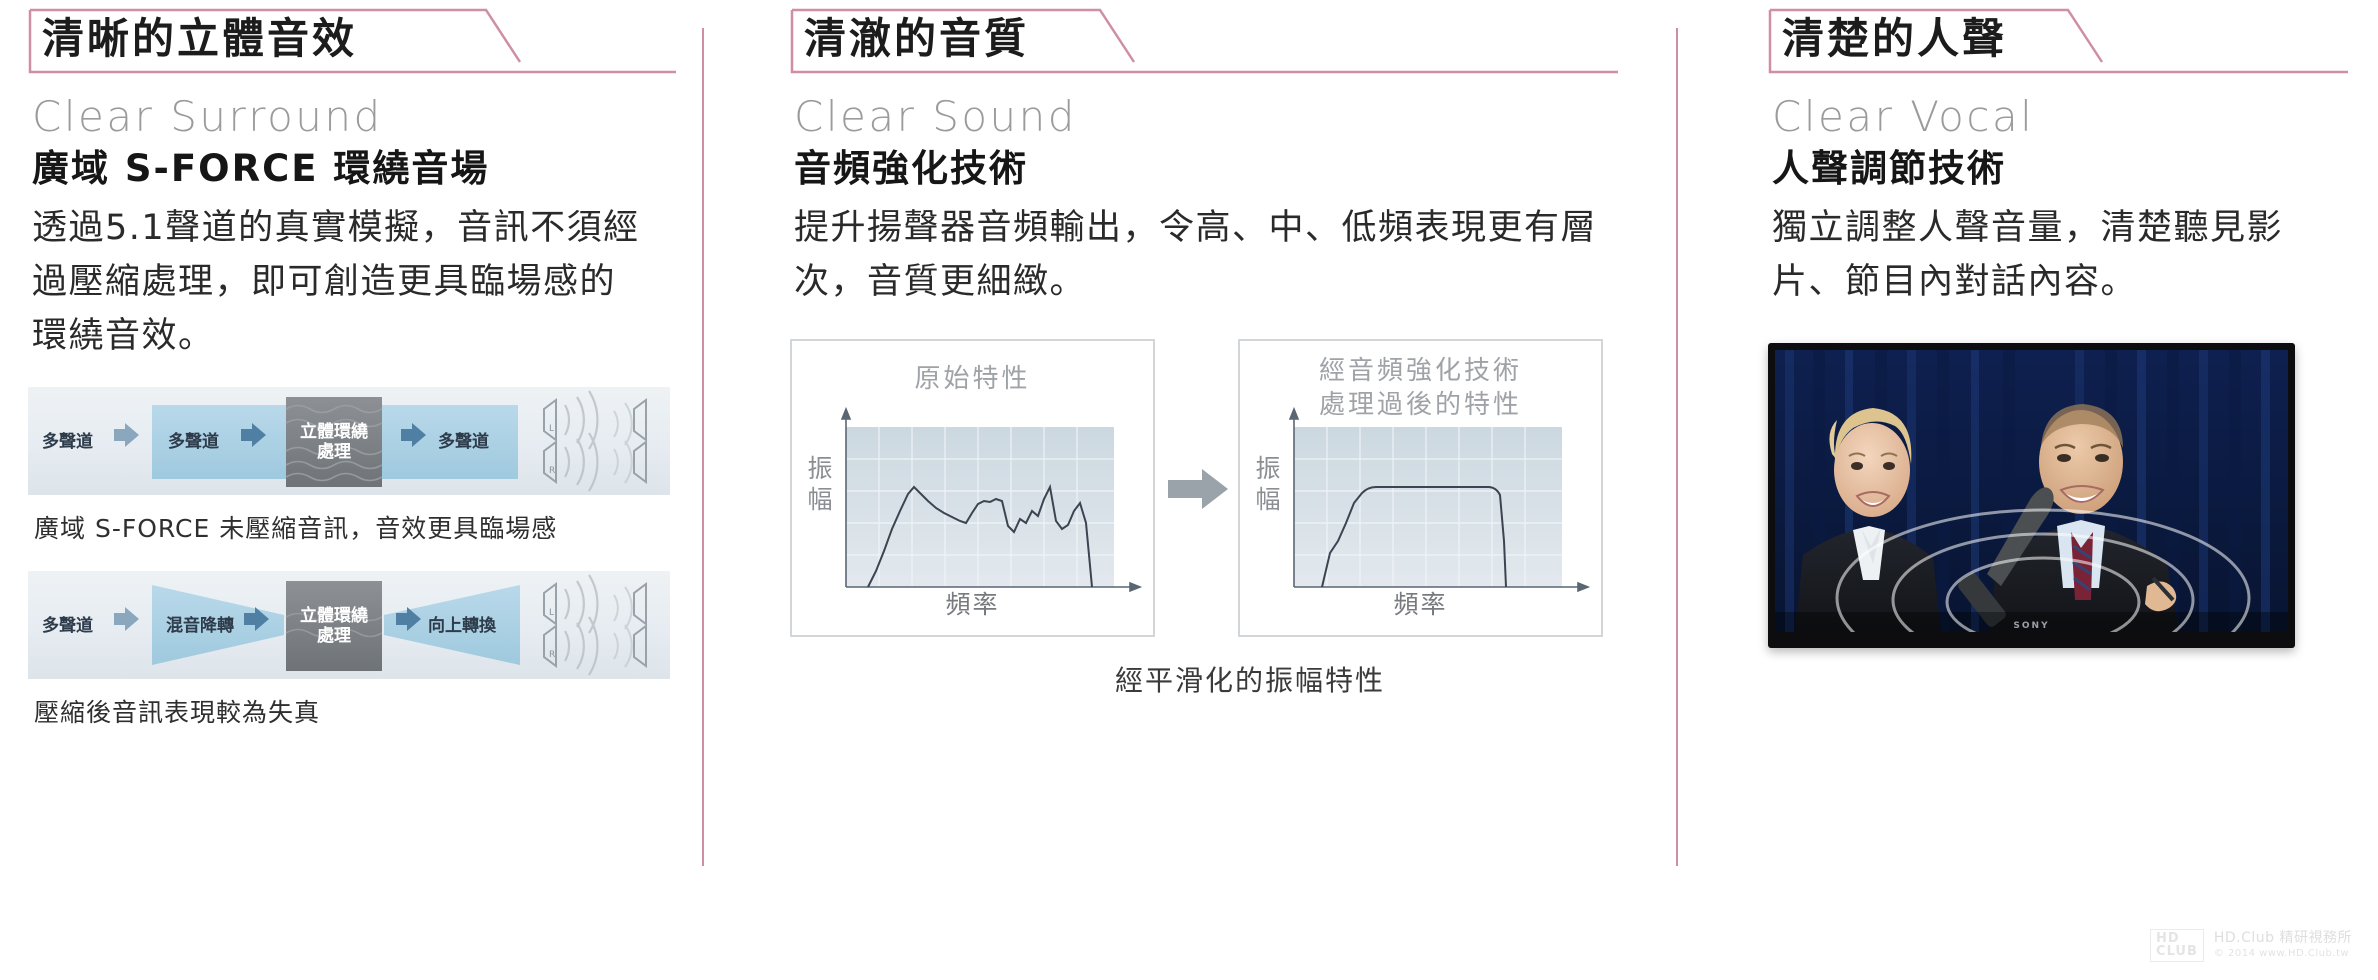 The height and width of the screenshot is (980, 2378). I want to click on watermark-text-line2: © 2014 www.HD.Club.tw, so click(2281, 953).